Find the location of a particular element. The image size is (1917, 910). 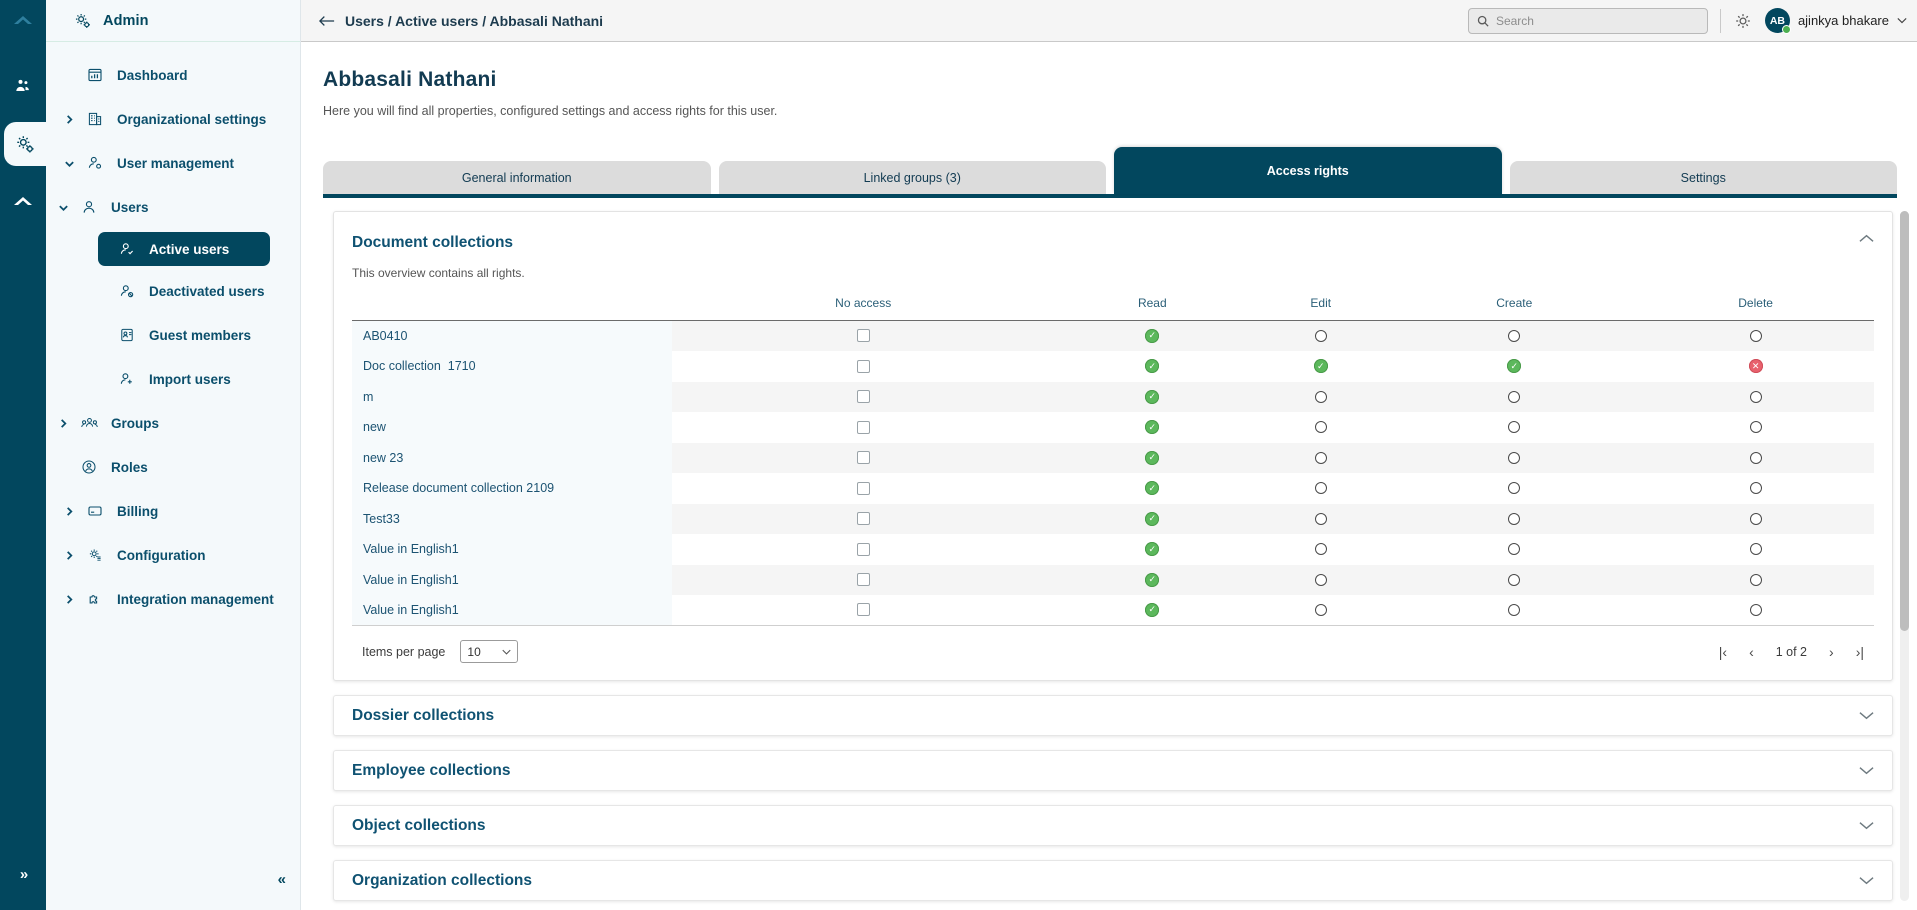

accordion-object-collections: Object collections is located at coordinates (1113, 825).